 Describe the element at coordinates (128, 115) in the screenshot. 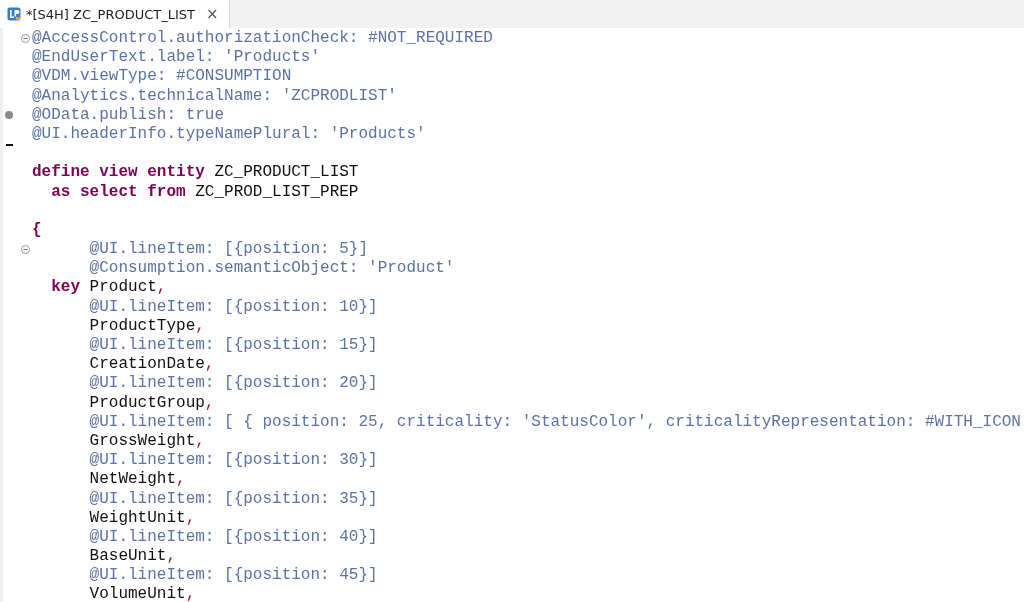

I see `code-line: @OData.publish: true` at that location.